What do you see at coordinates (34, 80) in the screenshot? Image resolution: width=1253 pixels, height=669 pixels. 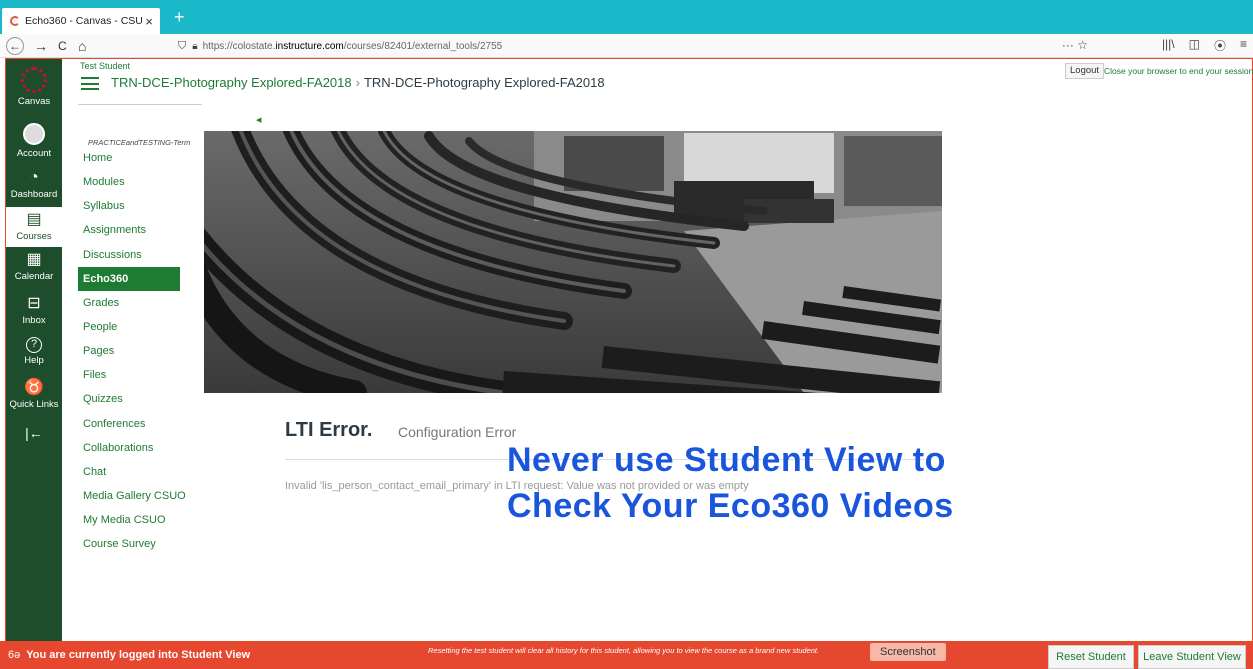 I see `canvas-logo-icon` at bounding box center [34, 80].